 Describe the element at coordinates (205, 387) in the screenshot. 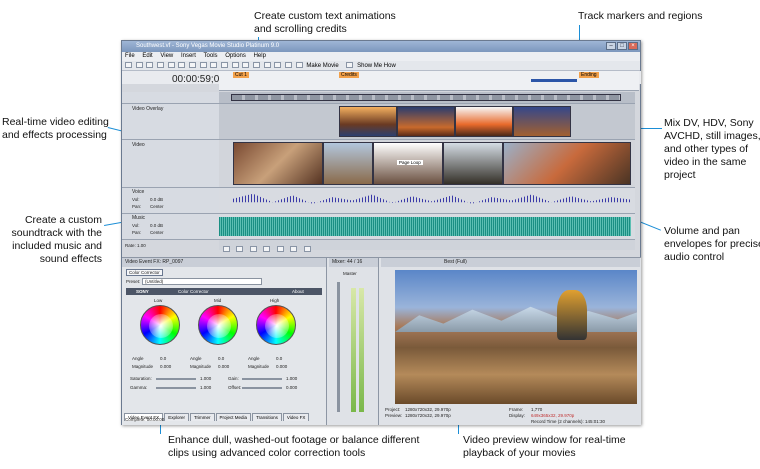

I see `gamma-value: 1.000` at that location.